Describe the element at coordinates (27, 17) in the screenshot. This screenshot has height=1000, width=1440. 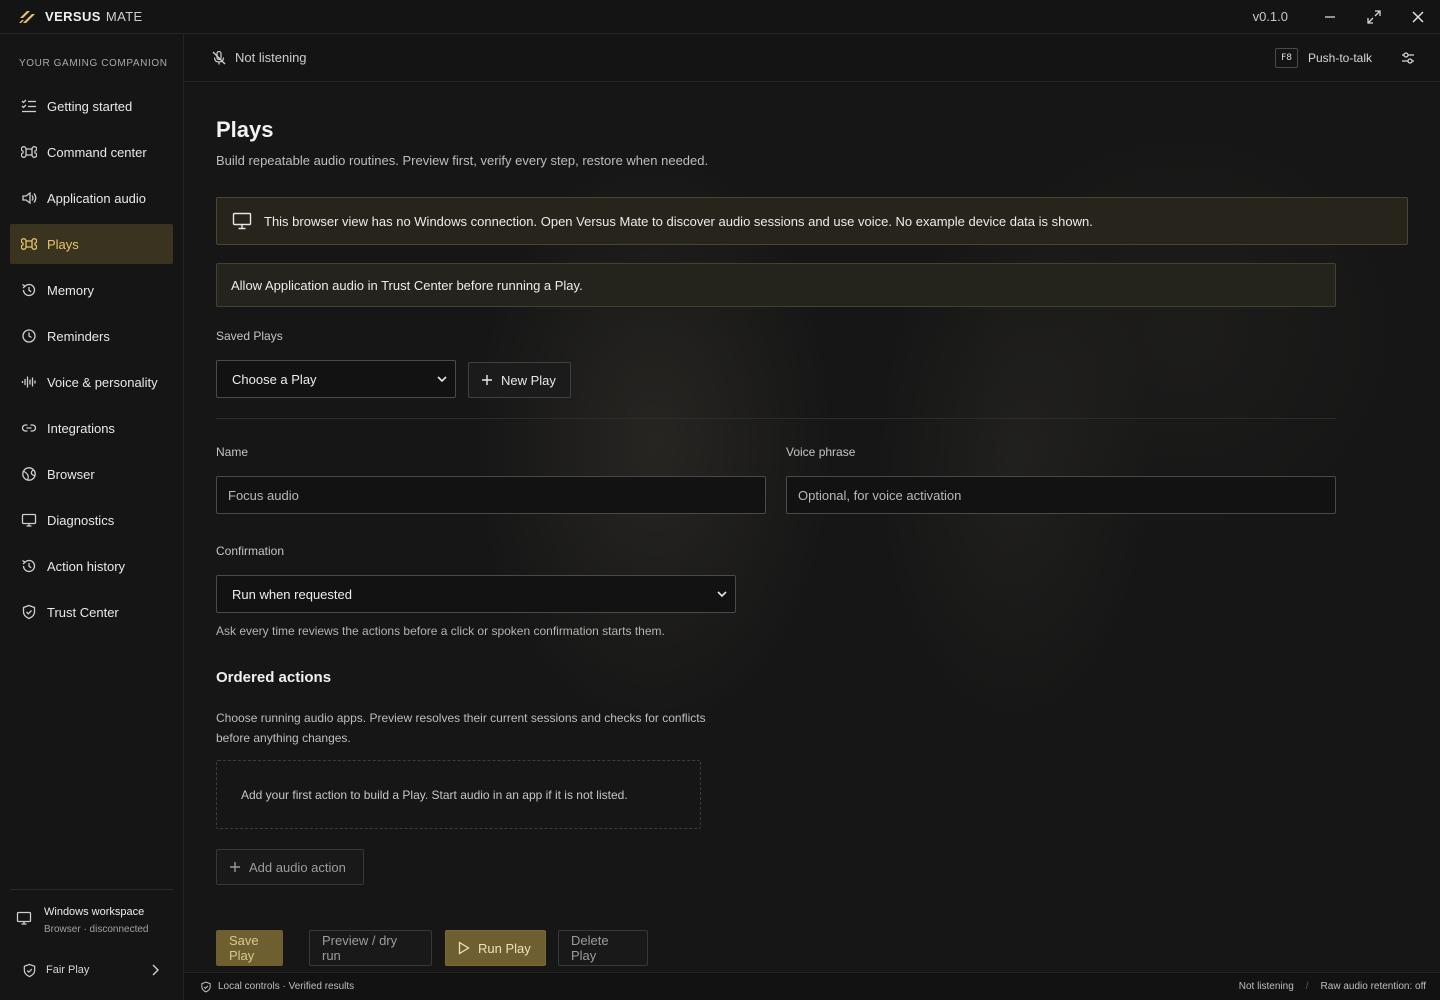
I see `logo-icon` at that location.